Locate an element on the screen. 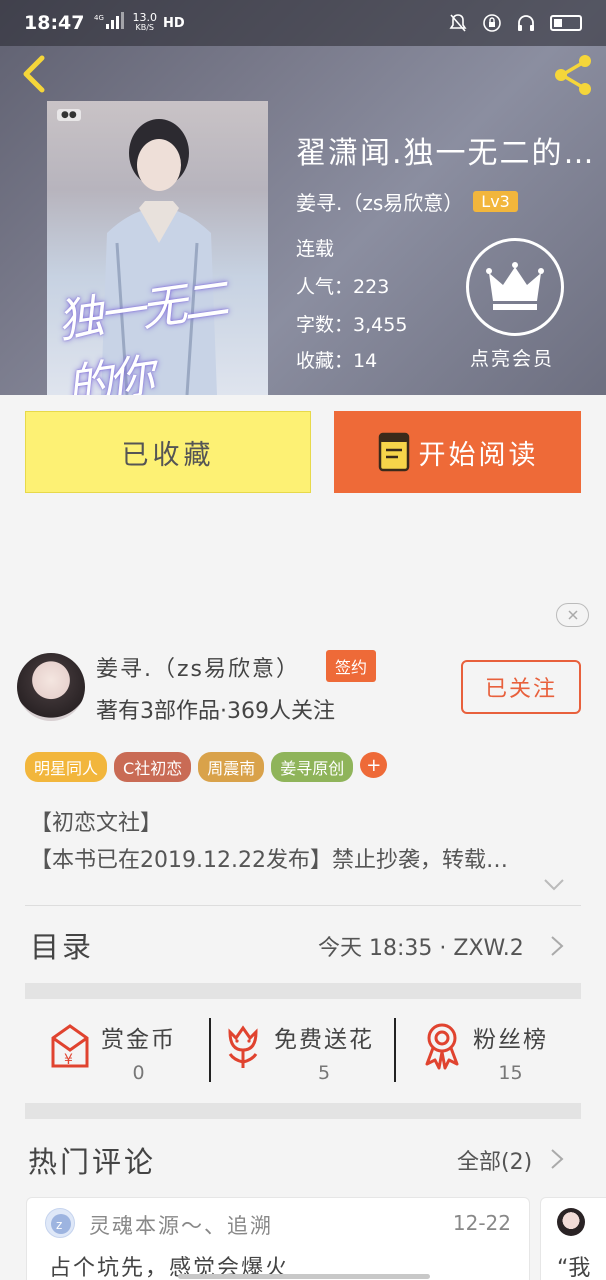  toc-title: 目录 is located at coordinates (62, 945).